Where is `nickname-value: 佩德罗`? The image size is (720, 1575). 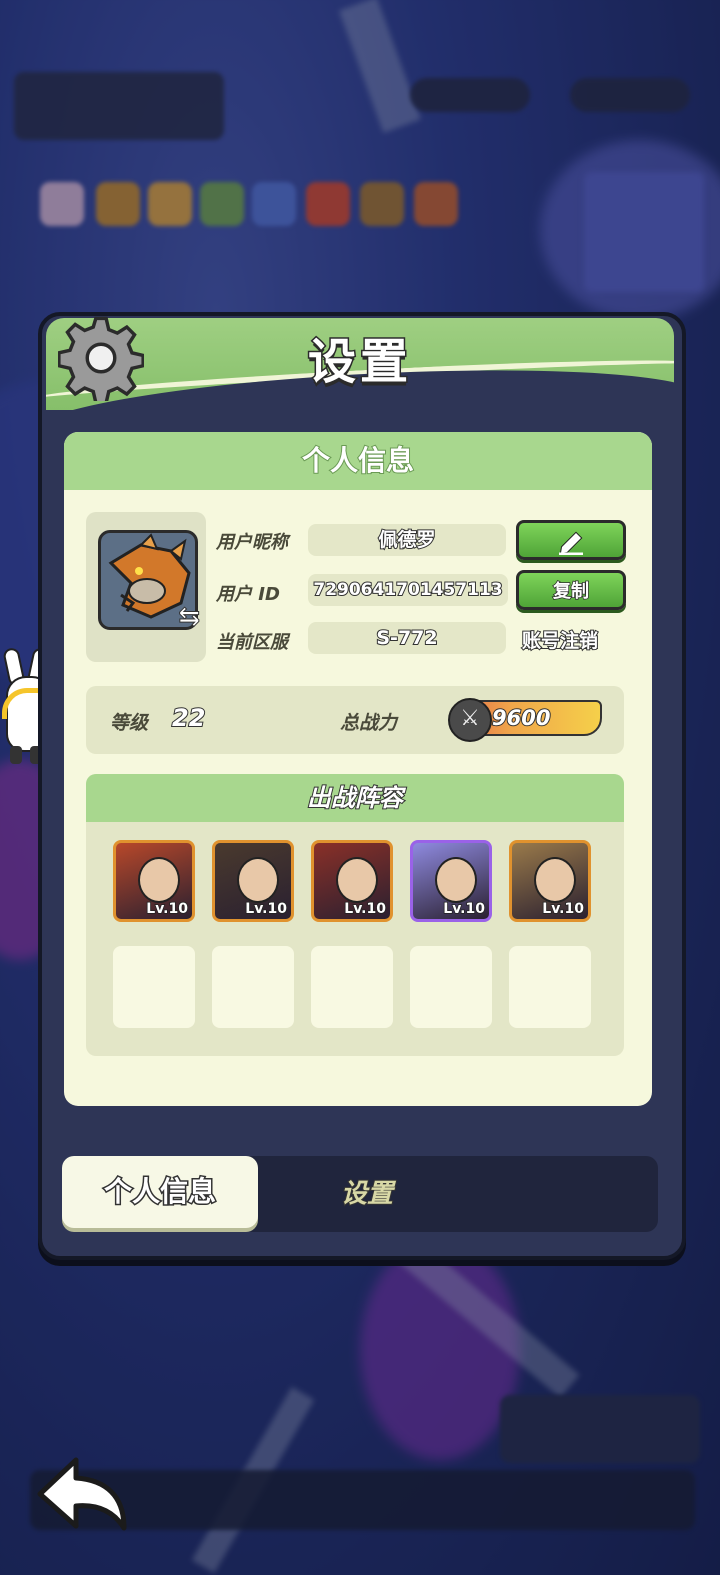 nickname-value: 佩德罗 is located at coordinates (407, 540).